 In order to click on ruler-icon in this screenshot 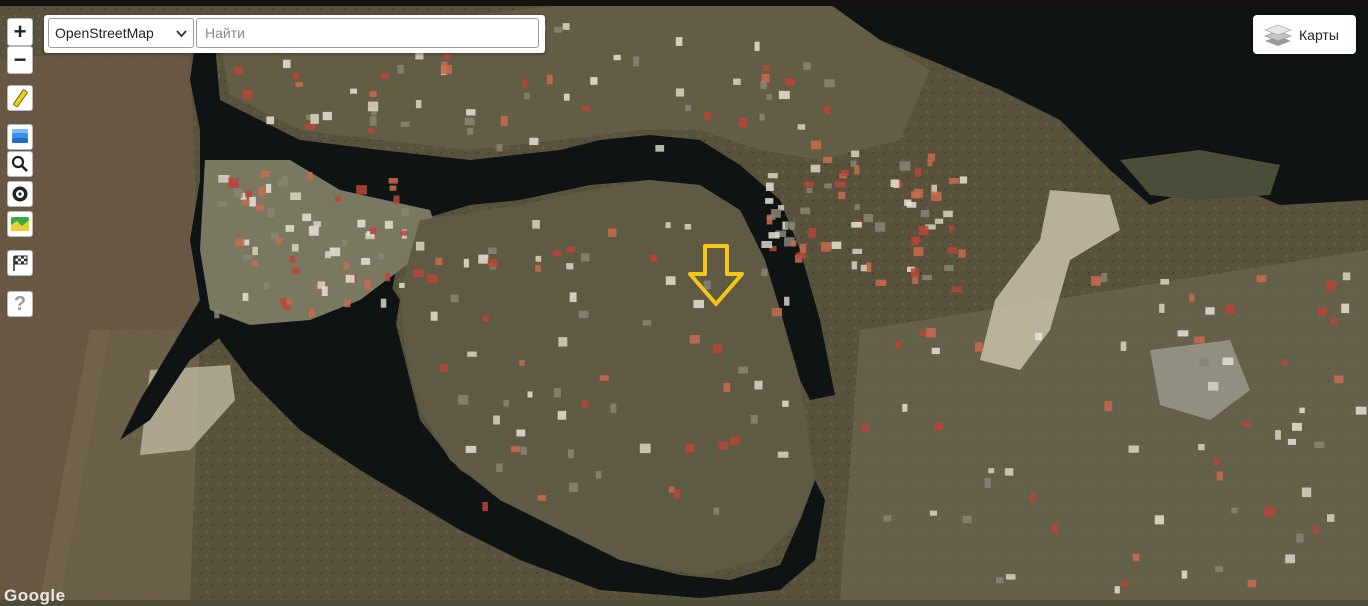, I will do `click(20, 98)`.